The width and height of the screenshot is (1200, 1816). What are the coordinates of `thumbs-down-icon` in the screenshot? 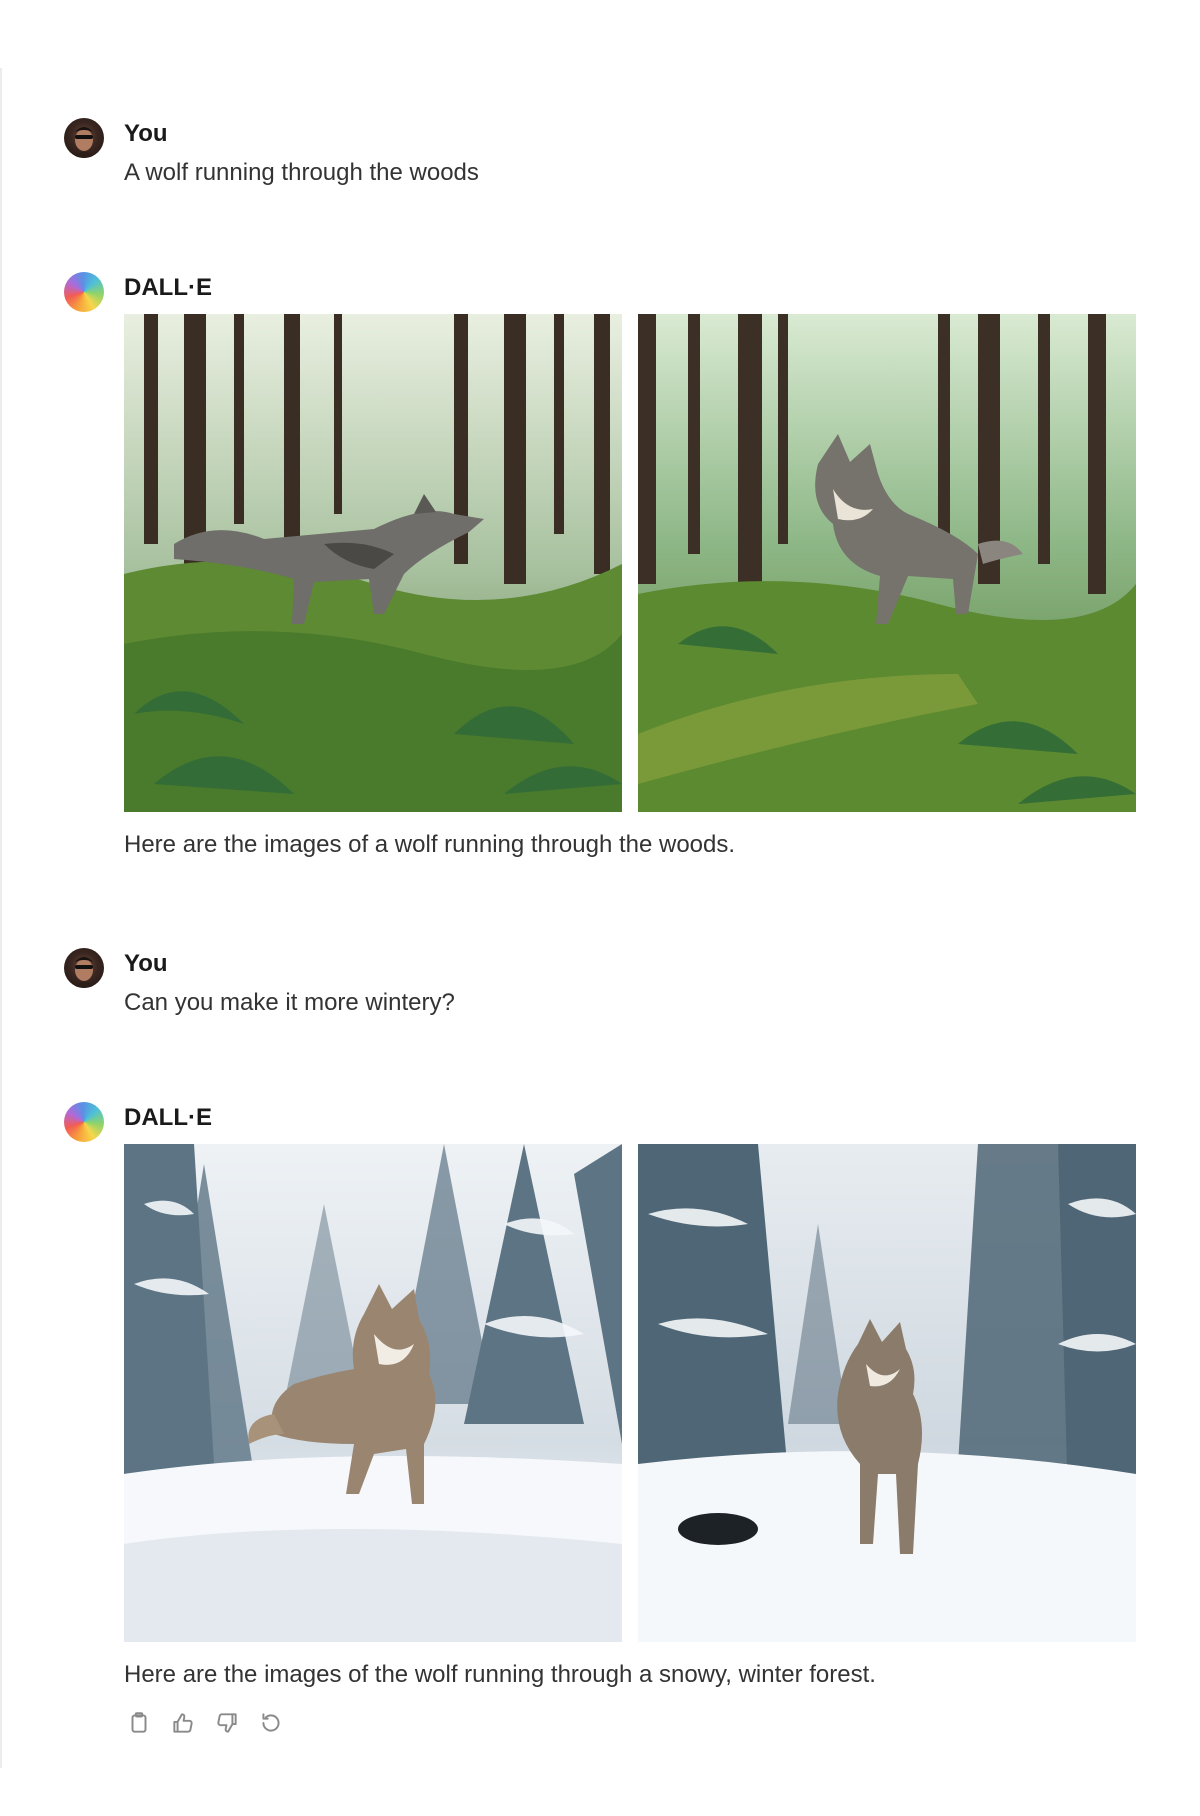 It's located at (227, 1723).